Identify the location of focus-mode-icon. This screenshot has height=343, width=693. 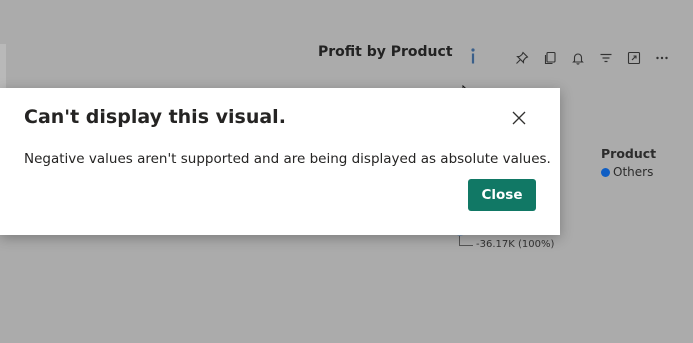
(634, 58).